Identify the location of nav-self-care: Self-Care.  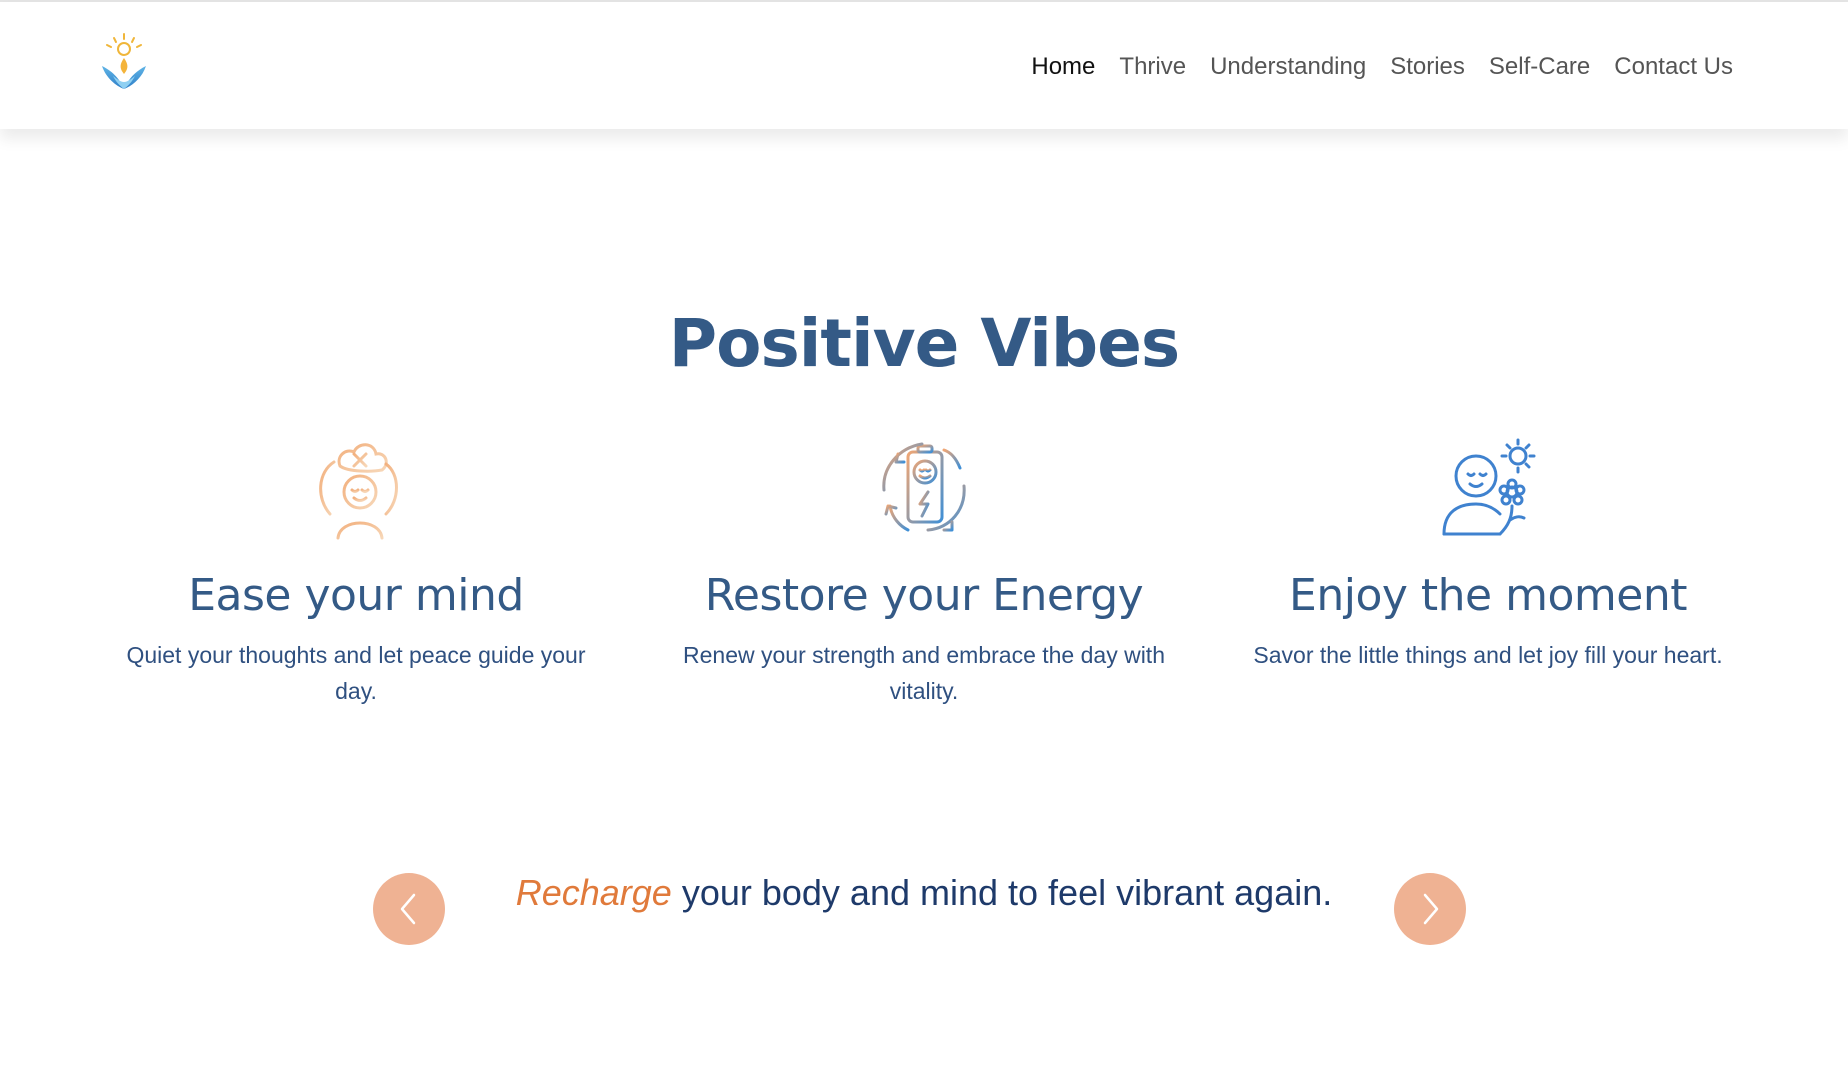
(1539, 67).